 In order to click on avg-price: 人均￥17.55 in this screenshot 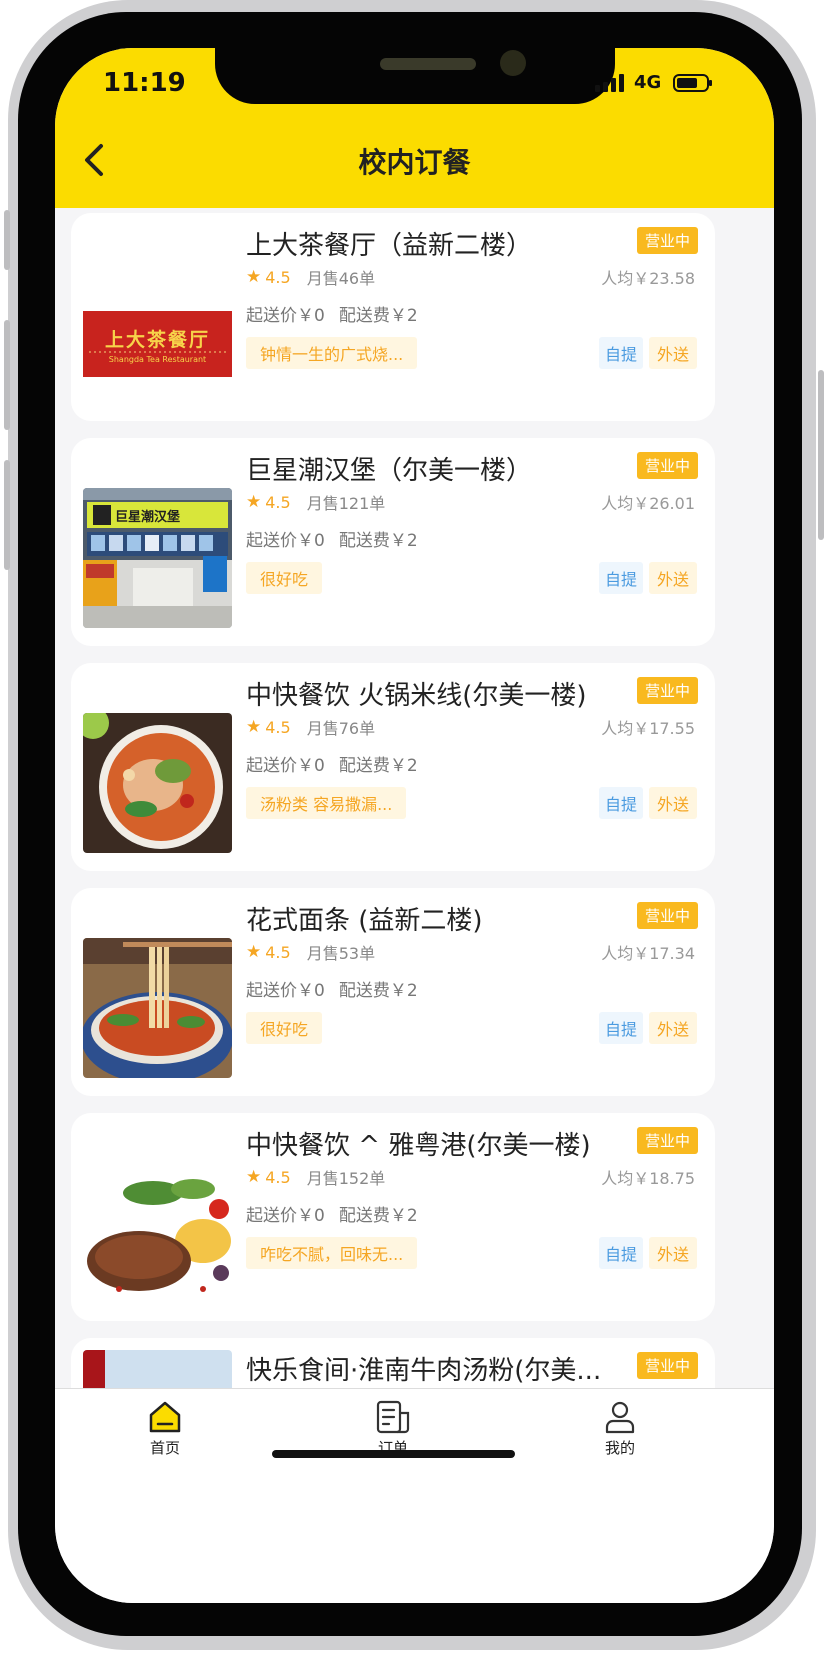, I will do `click(648, 728)`.